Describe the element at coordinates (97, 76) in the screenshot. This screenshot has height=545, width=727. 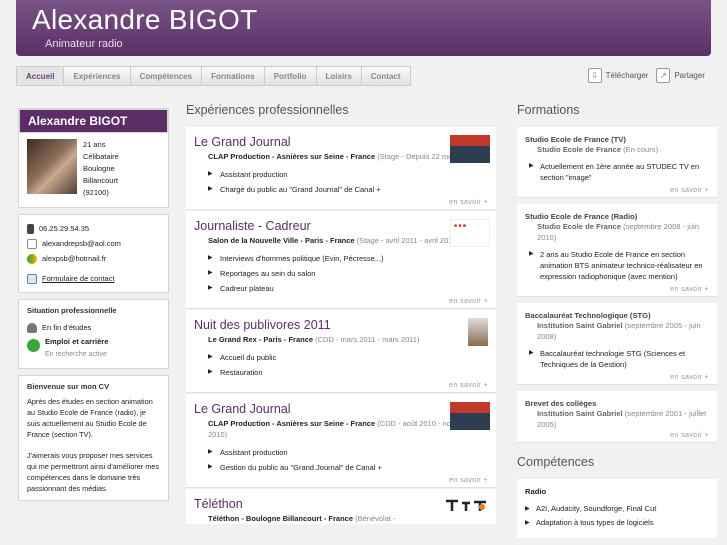
I see `nav-experiences: Expériences` at that location.